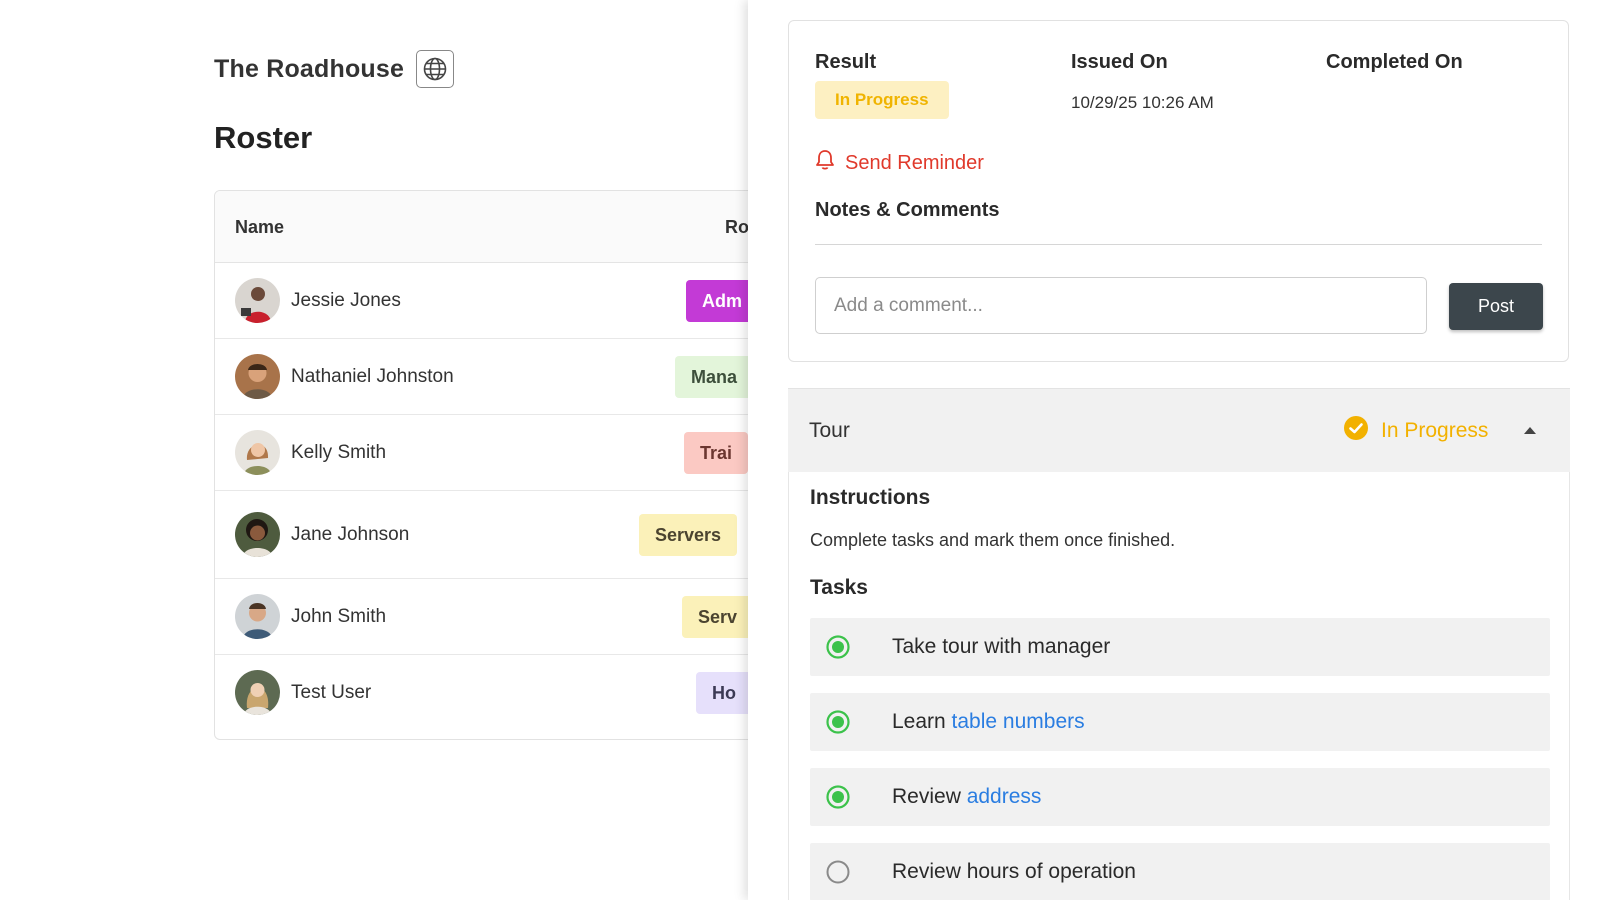 Image resolution: width=1600 pixels, height=900 pixels. I want to click on table-row: Kelly Smith Trai, so click(482, 453).